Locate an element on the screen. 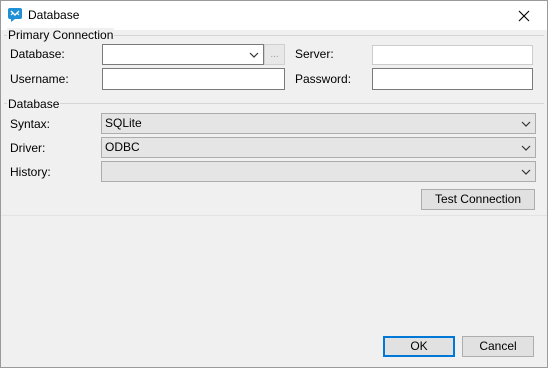 This screenshot has height=368, width=548. panel-divider is located at coordinates (274, 215).